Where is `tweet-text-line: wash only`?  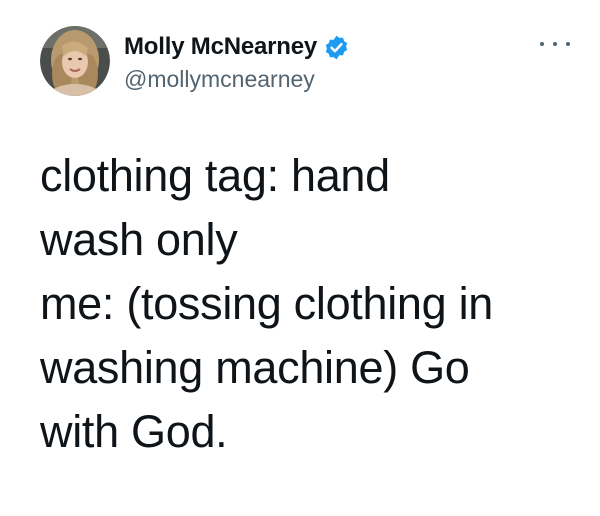
tweet-text-line: wash only is located at coordinates (139, 239).